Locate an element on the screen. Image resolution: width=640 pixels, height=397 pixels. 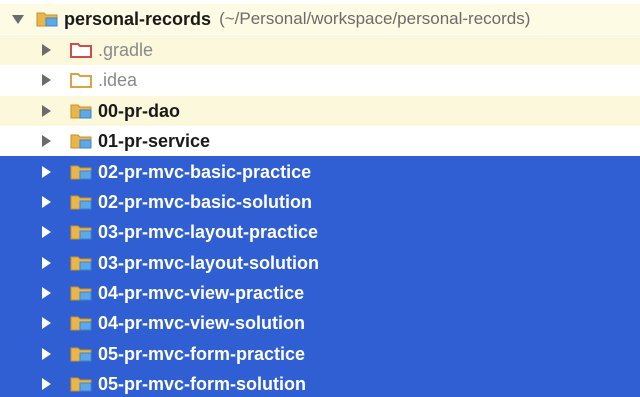
tree-row-label: 02-pr-mvc-basic-solution is located at coordinates (205, 202).